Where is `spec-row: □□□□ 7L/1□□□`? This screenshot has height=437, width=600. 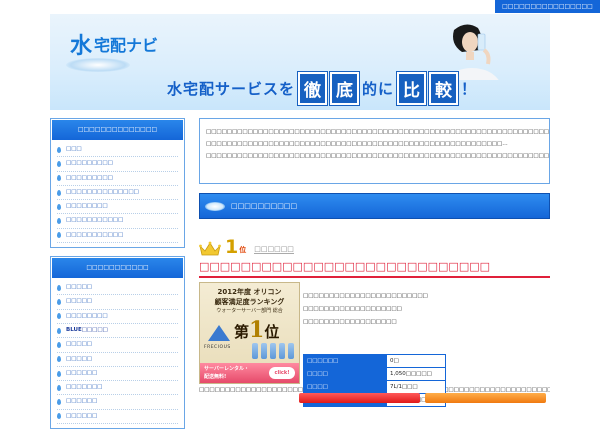
spec-row: □□□□ 7L/1□□□ is located at coordinates (374, 387).